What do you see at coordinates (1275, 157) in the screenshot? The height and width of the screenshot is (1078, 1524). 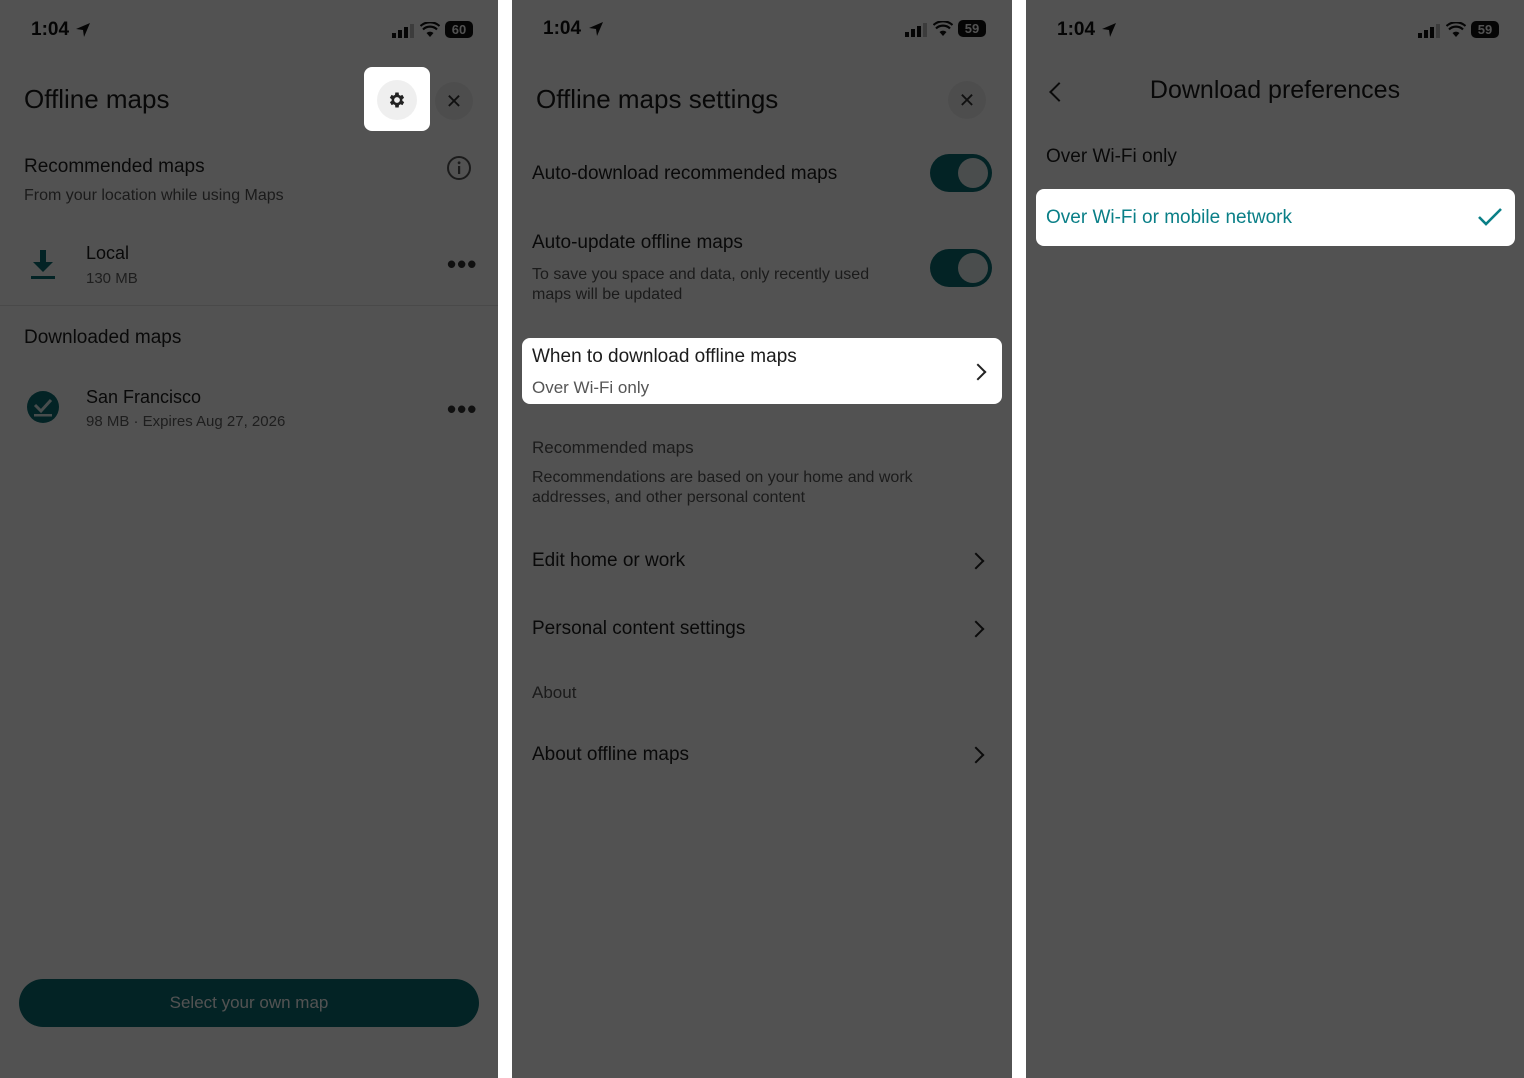 I see `option-wifi-only: Over Wi-Fi only` at bounding box center [1275, 157].